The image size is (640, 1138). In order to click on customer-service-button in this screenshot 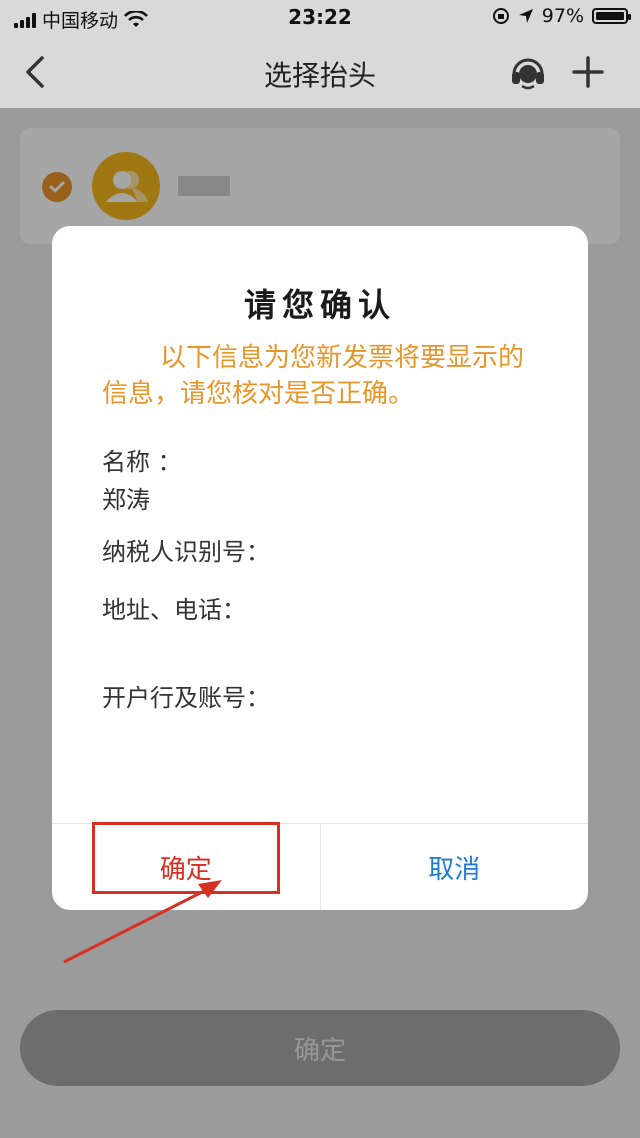, I will do `click(528, 72)`.